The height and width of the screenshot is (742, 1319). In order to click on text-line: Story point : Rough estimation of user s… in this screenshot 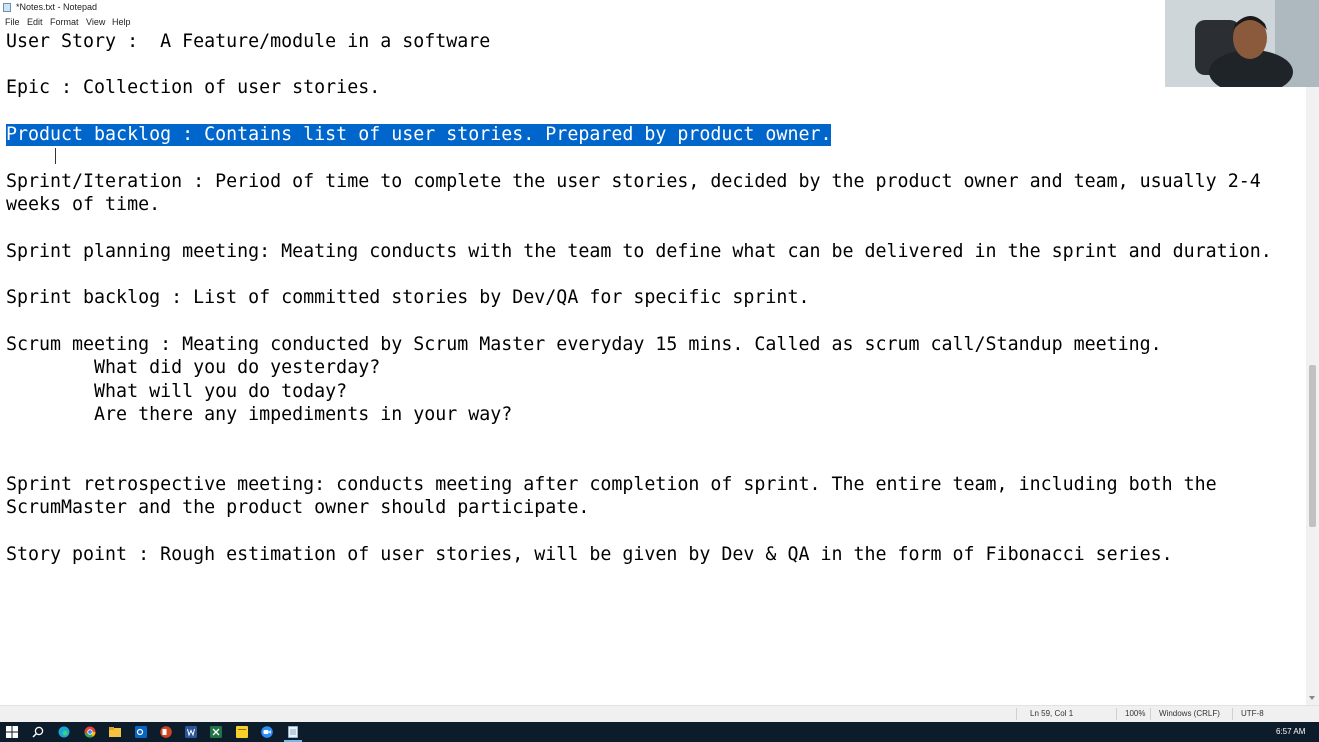, I will do `click(589, 554)`.